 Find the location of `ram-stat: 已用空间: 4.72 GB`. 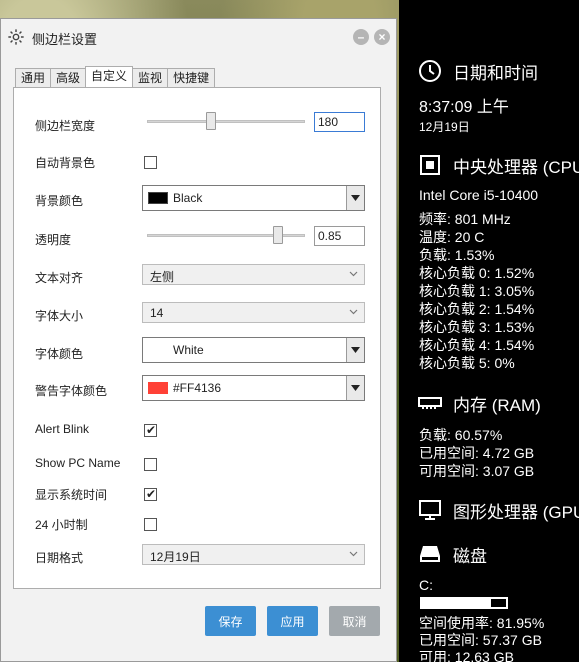

ram-stat: 已用空间: 4.72 GB is located at coordinates (477, 453).